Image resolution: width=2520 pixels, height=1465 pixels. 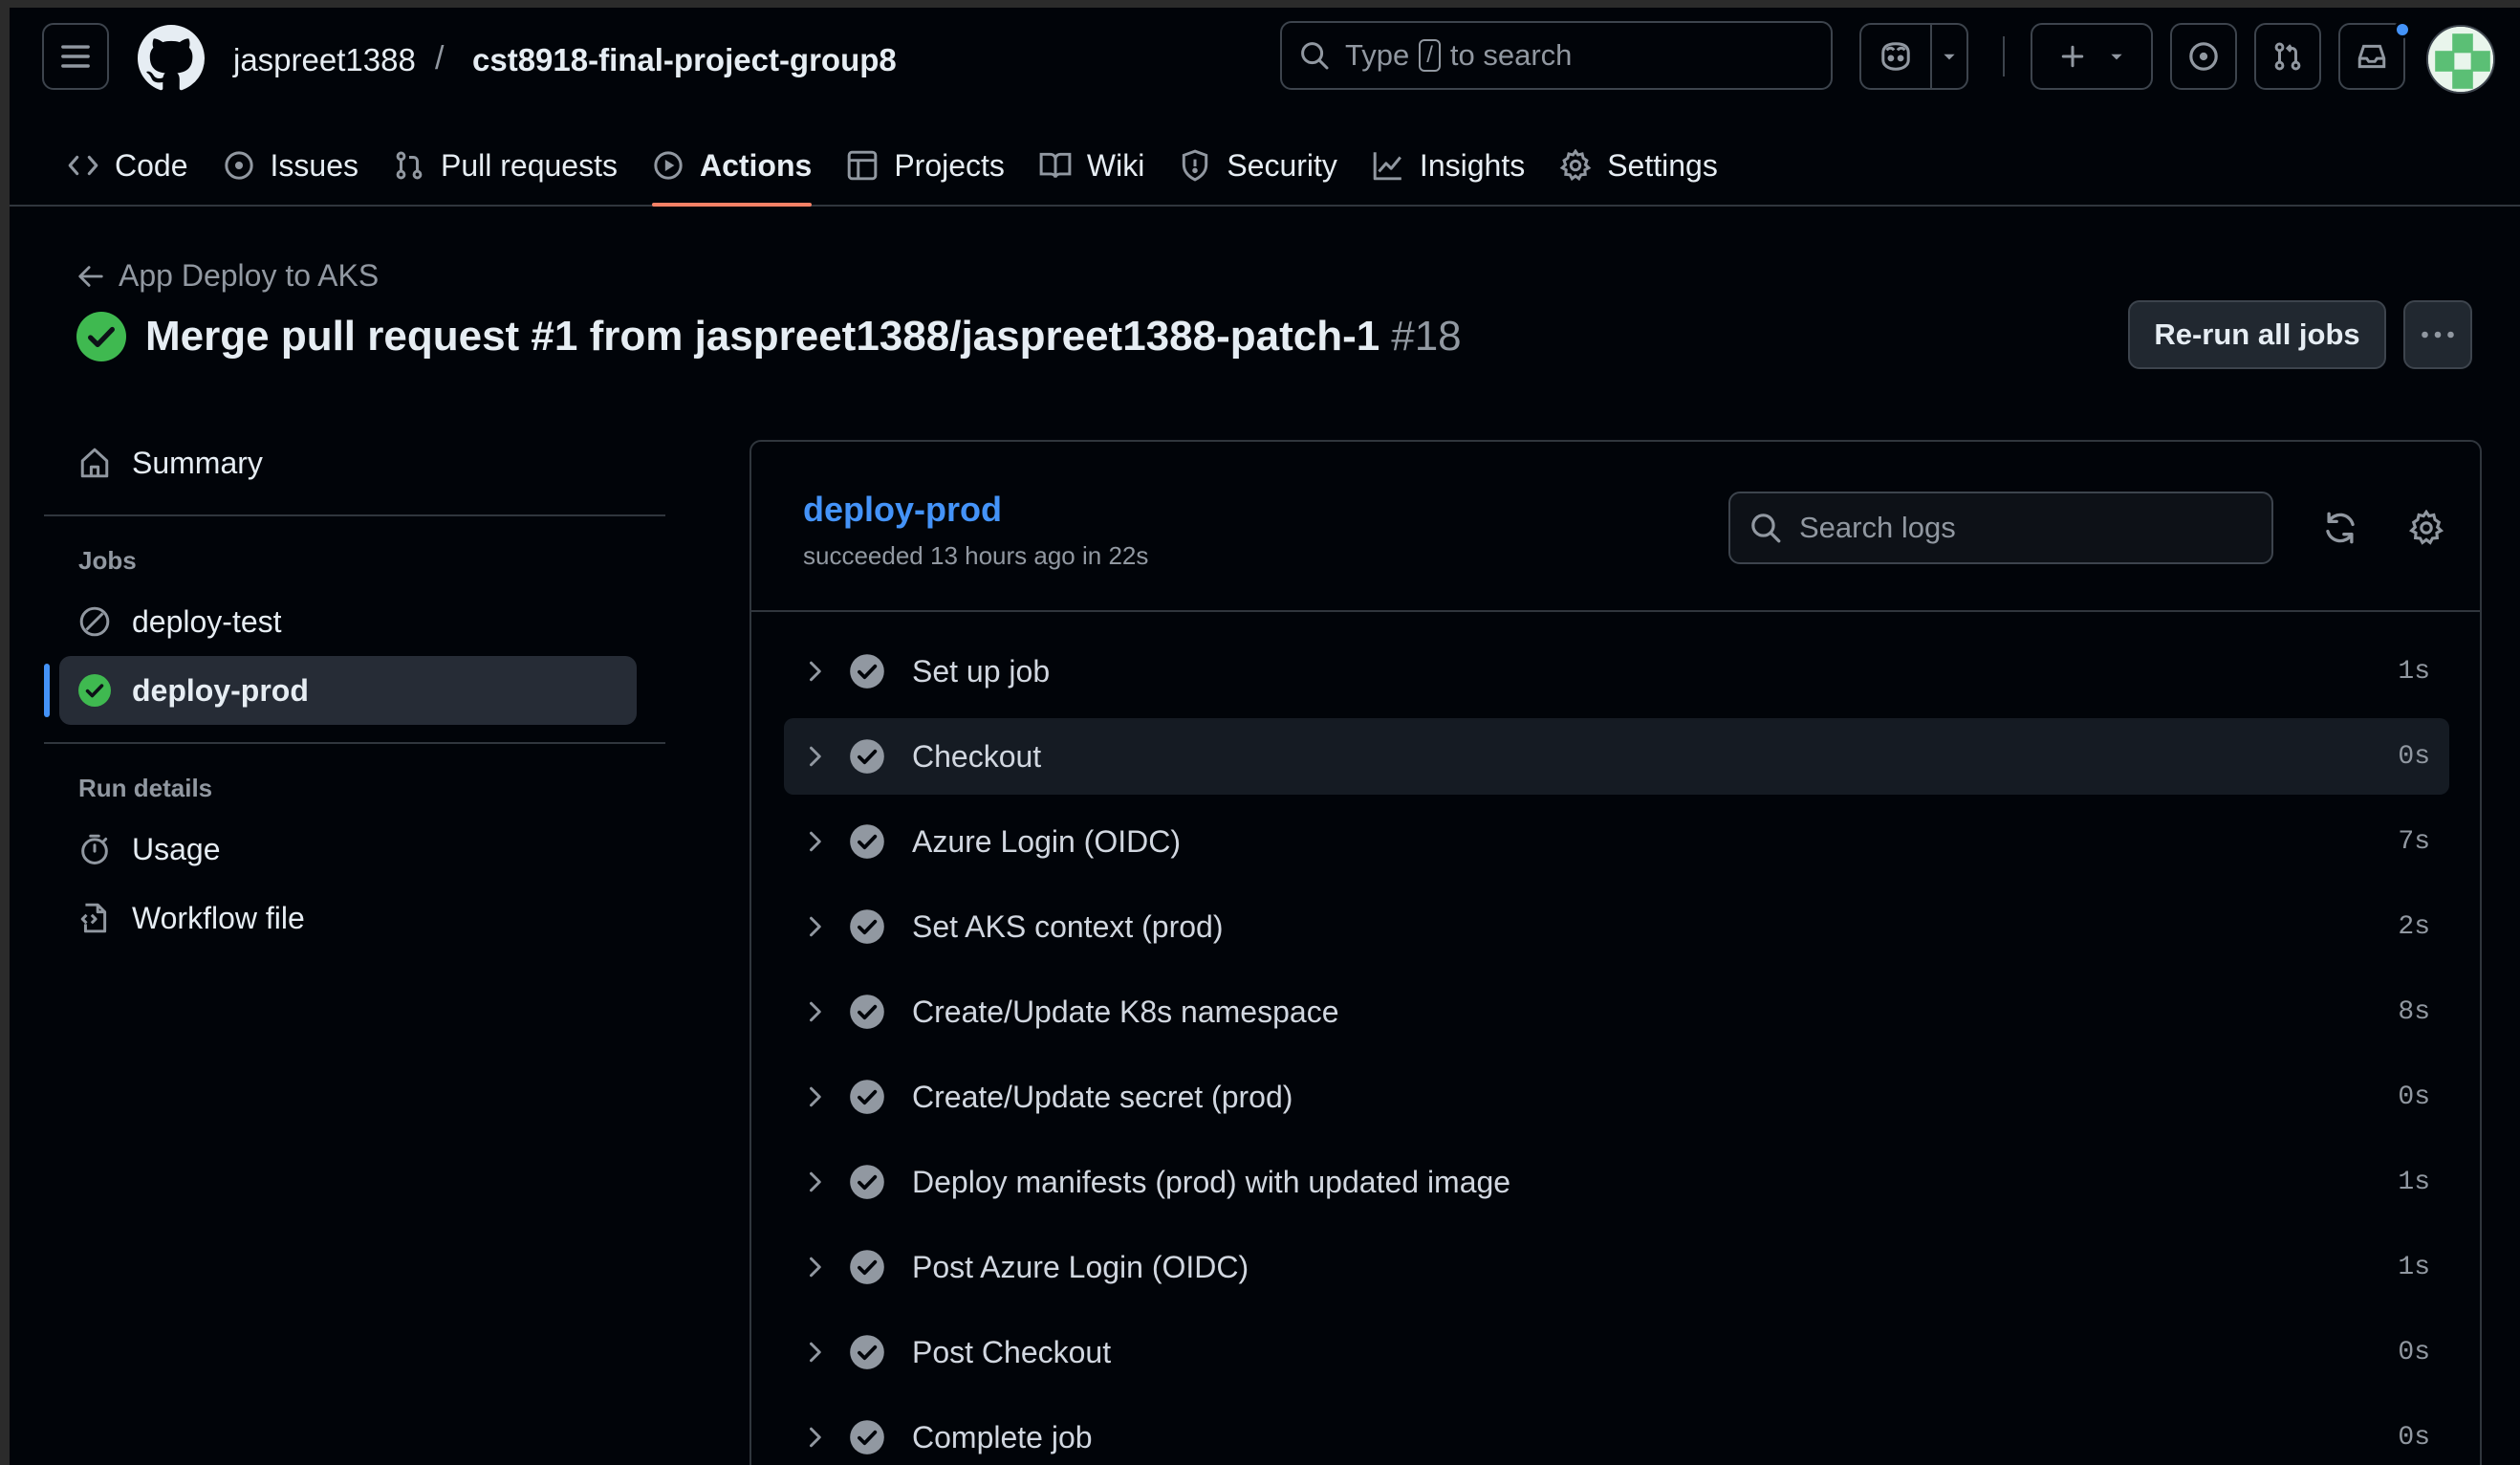 I want to click on tab-insights: Insights, so click(x=1449, y=165).